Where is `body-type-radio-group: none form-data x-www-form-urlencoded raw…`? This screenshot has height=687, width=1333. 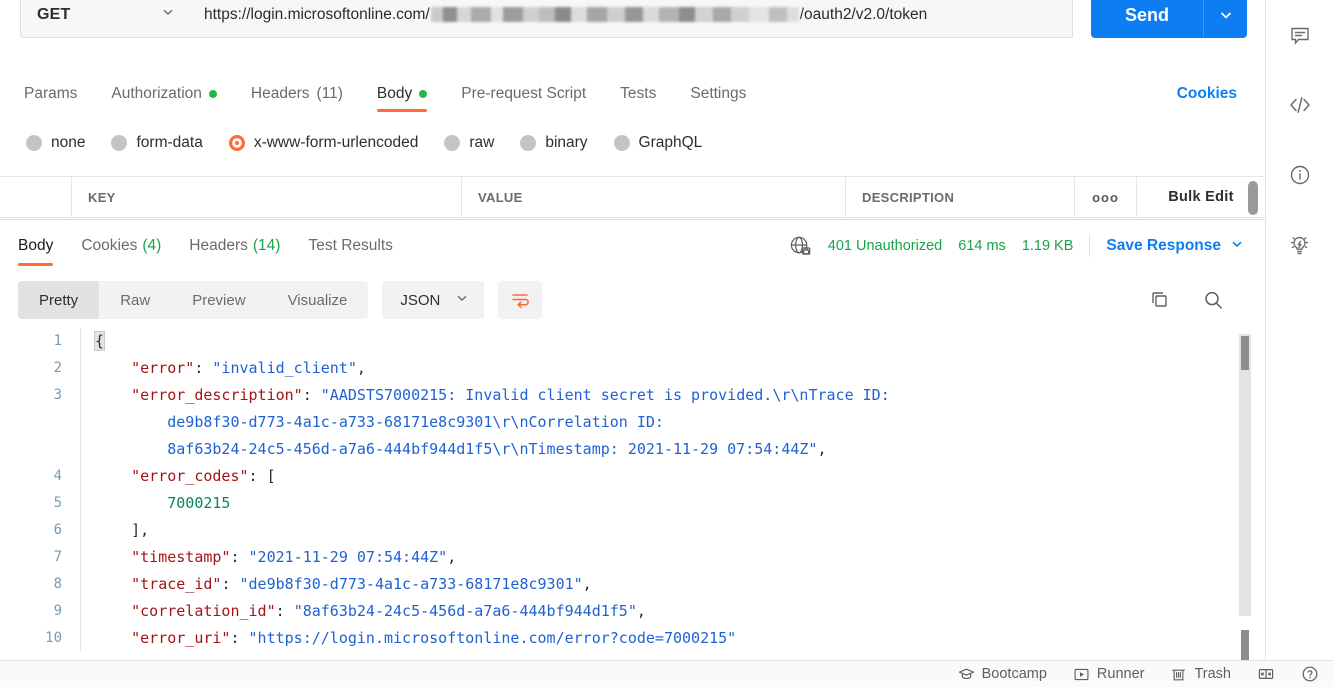 body-type-radio-group: none form-data x-www-form-urlencoded raw… is located at coordinates (632, 143).